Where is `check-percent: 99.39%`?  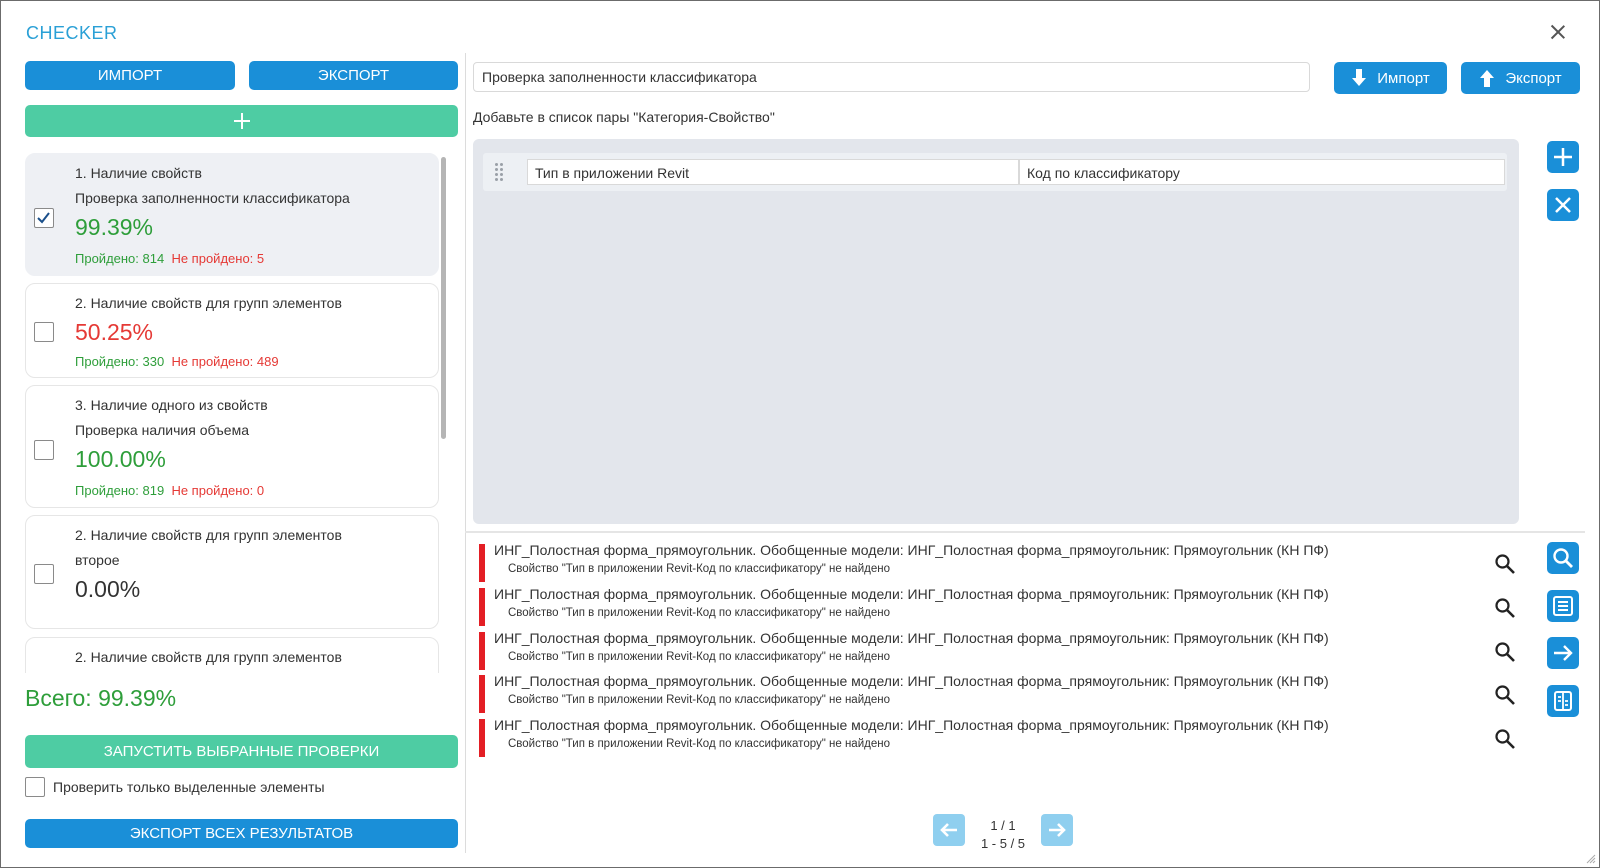
check-percent: 99.39% is located at coordinates (114, 227).